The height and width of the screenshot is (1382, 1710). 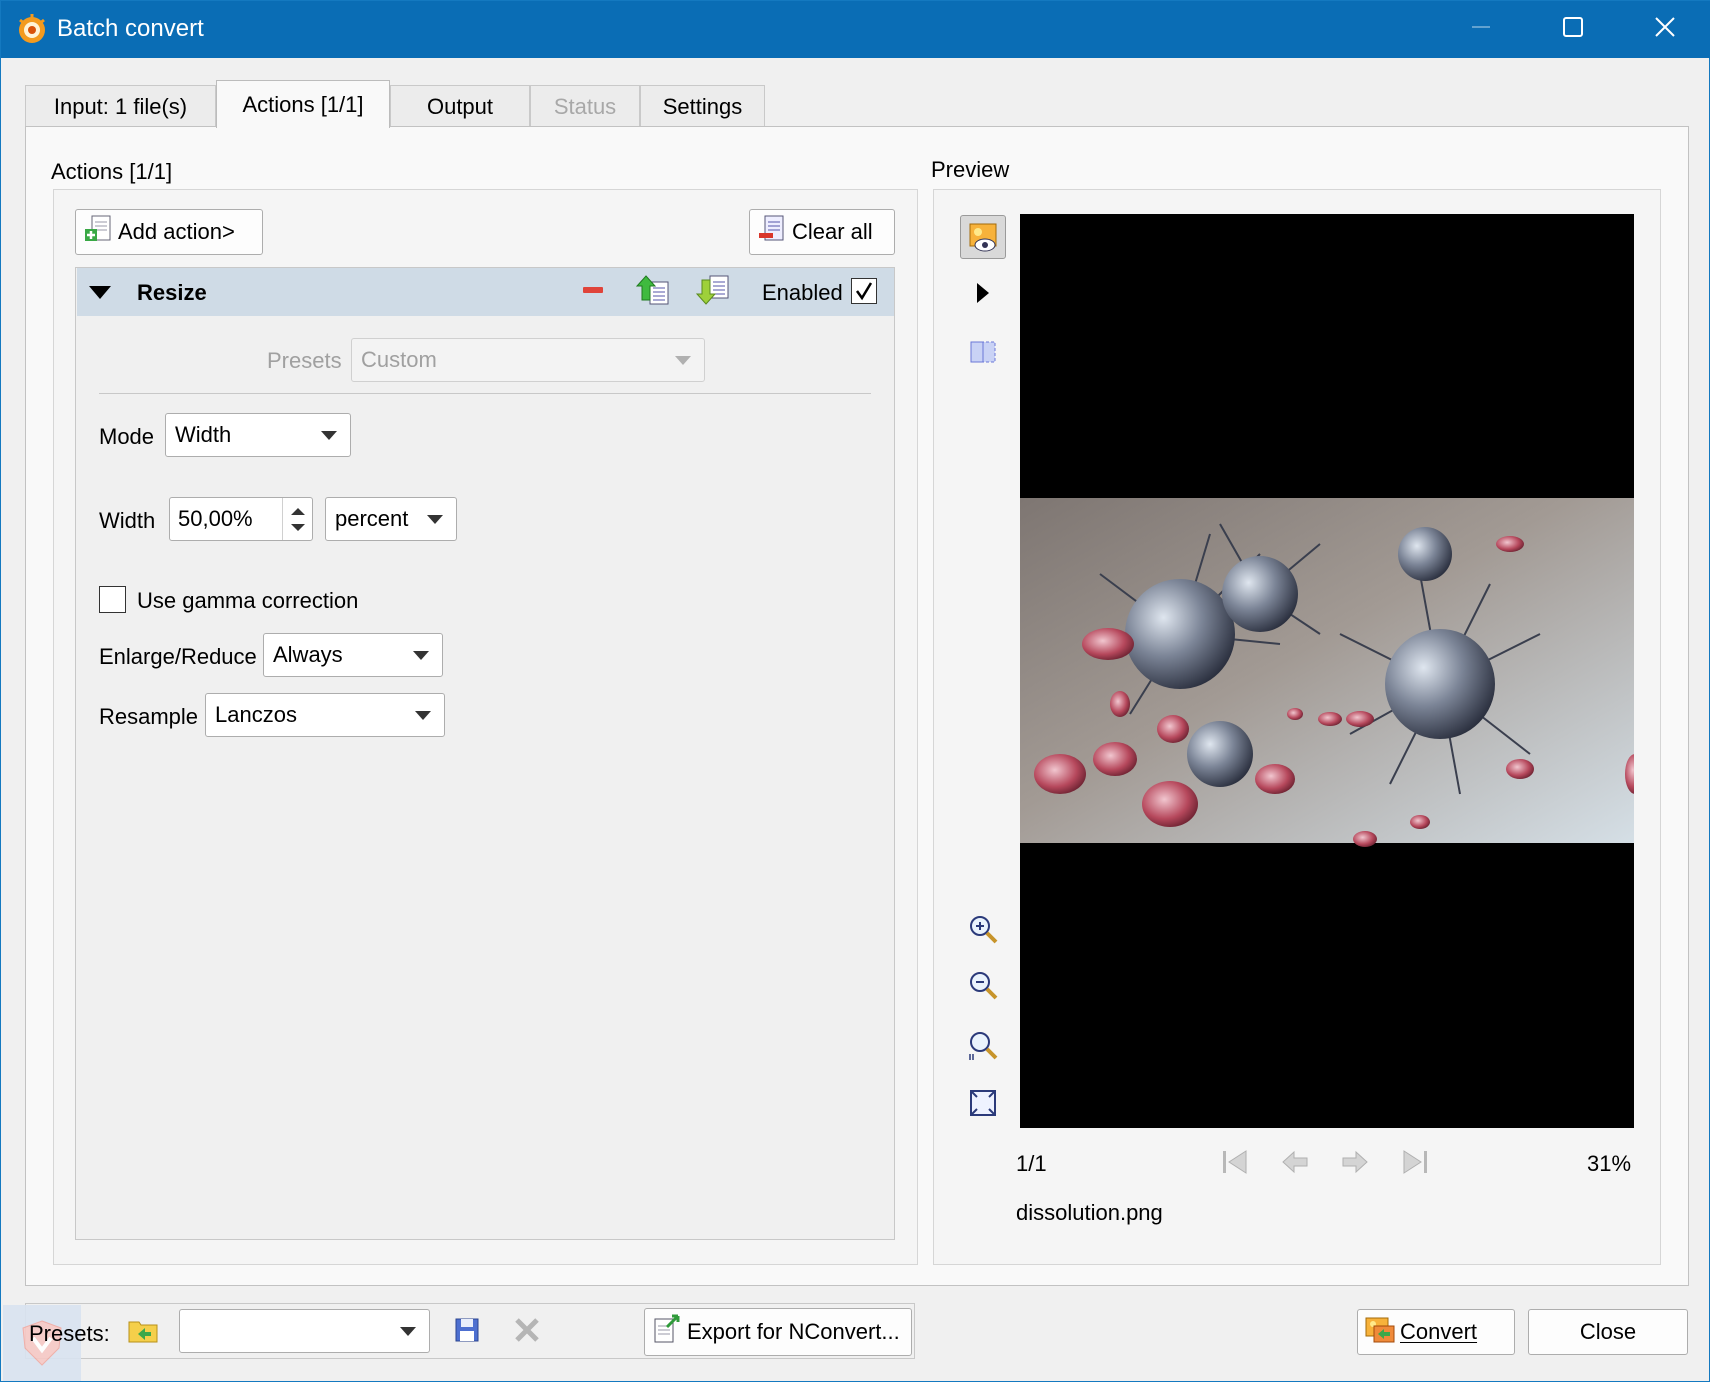 I want to click on minimize-button, so click(x=1481, y=29).